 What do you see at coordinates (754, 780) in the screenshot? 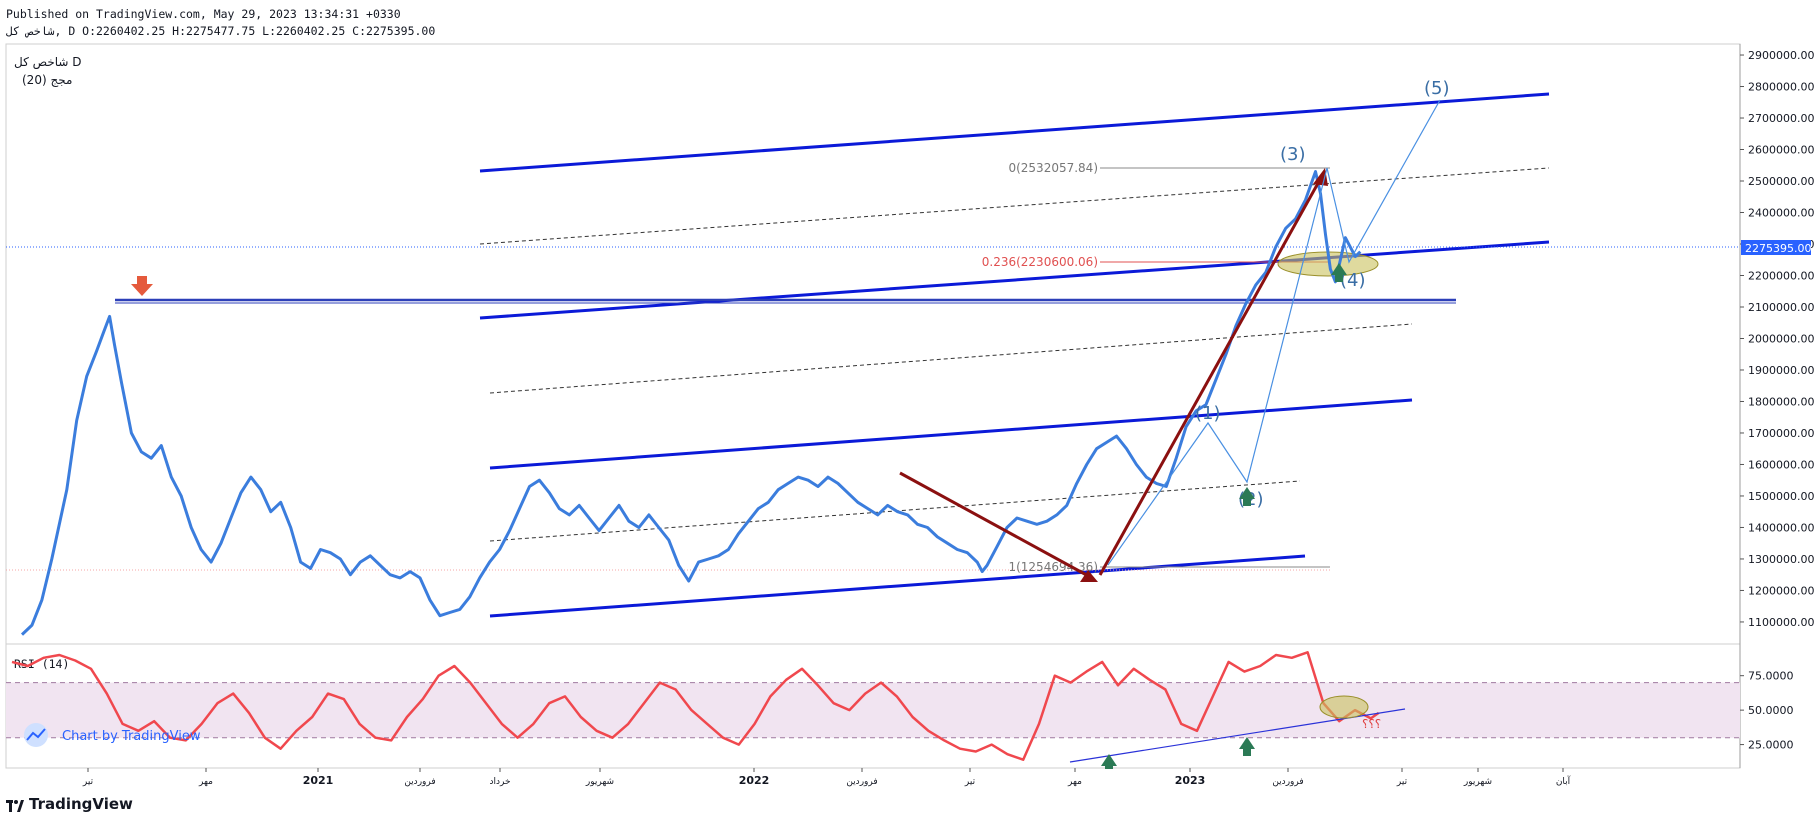
I see `time-tick-label: 2022` at bounding box center [754, 780].